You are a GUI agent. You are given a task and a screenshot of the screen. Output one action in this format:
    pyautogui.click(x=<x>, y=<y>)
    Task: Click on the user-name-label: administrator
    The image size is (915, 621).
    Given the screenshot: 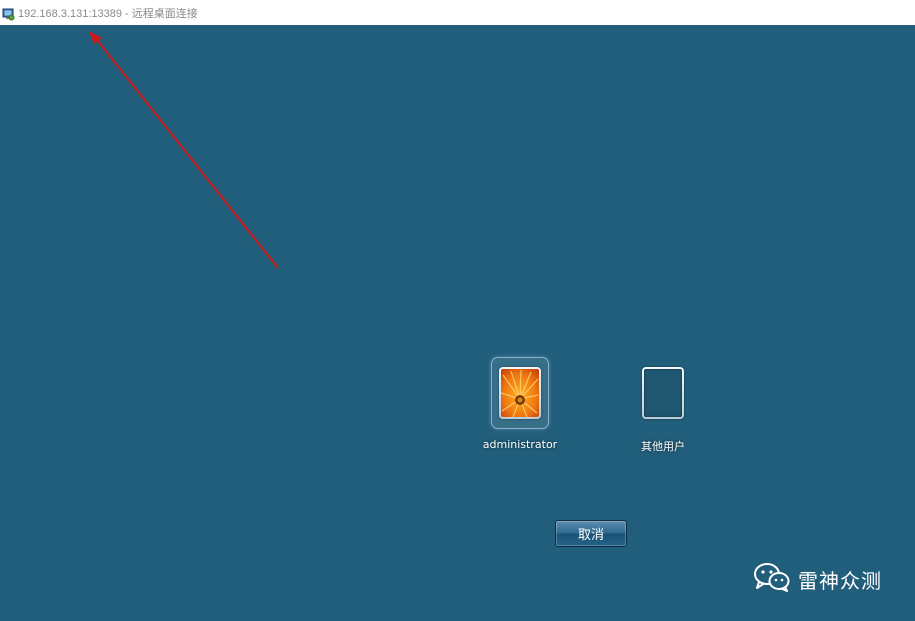 What is the action you would take?
    pyautogui.click(x=520, y=444)
    